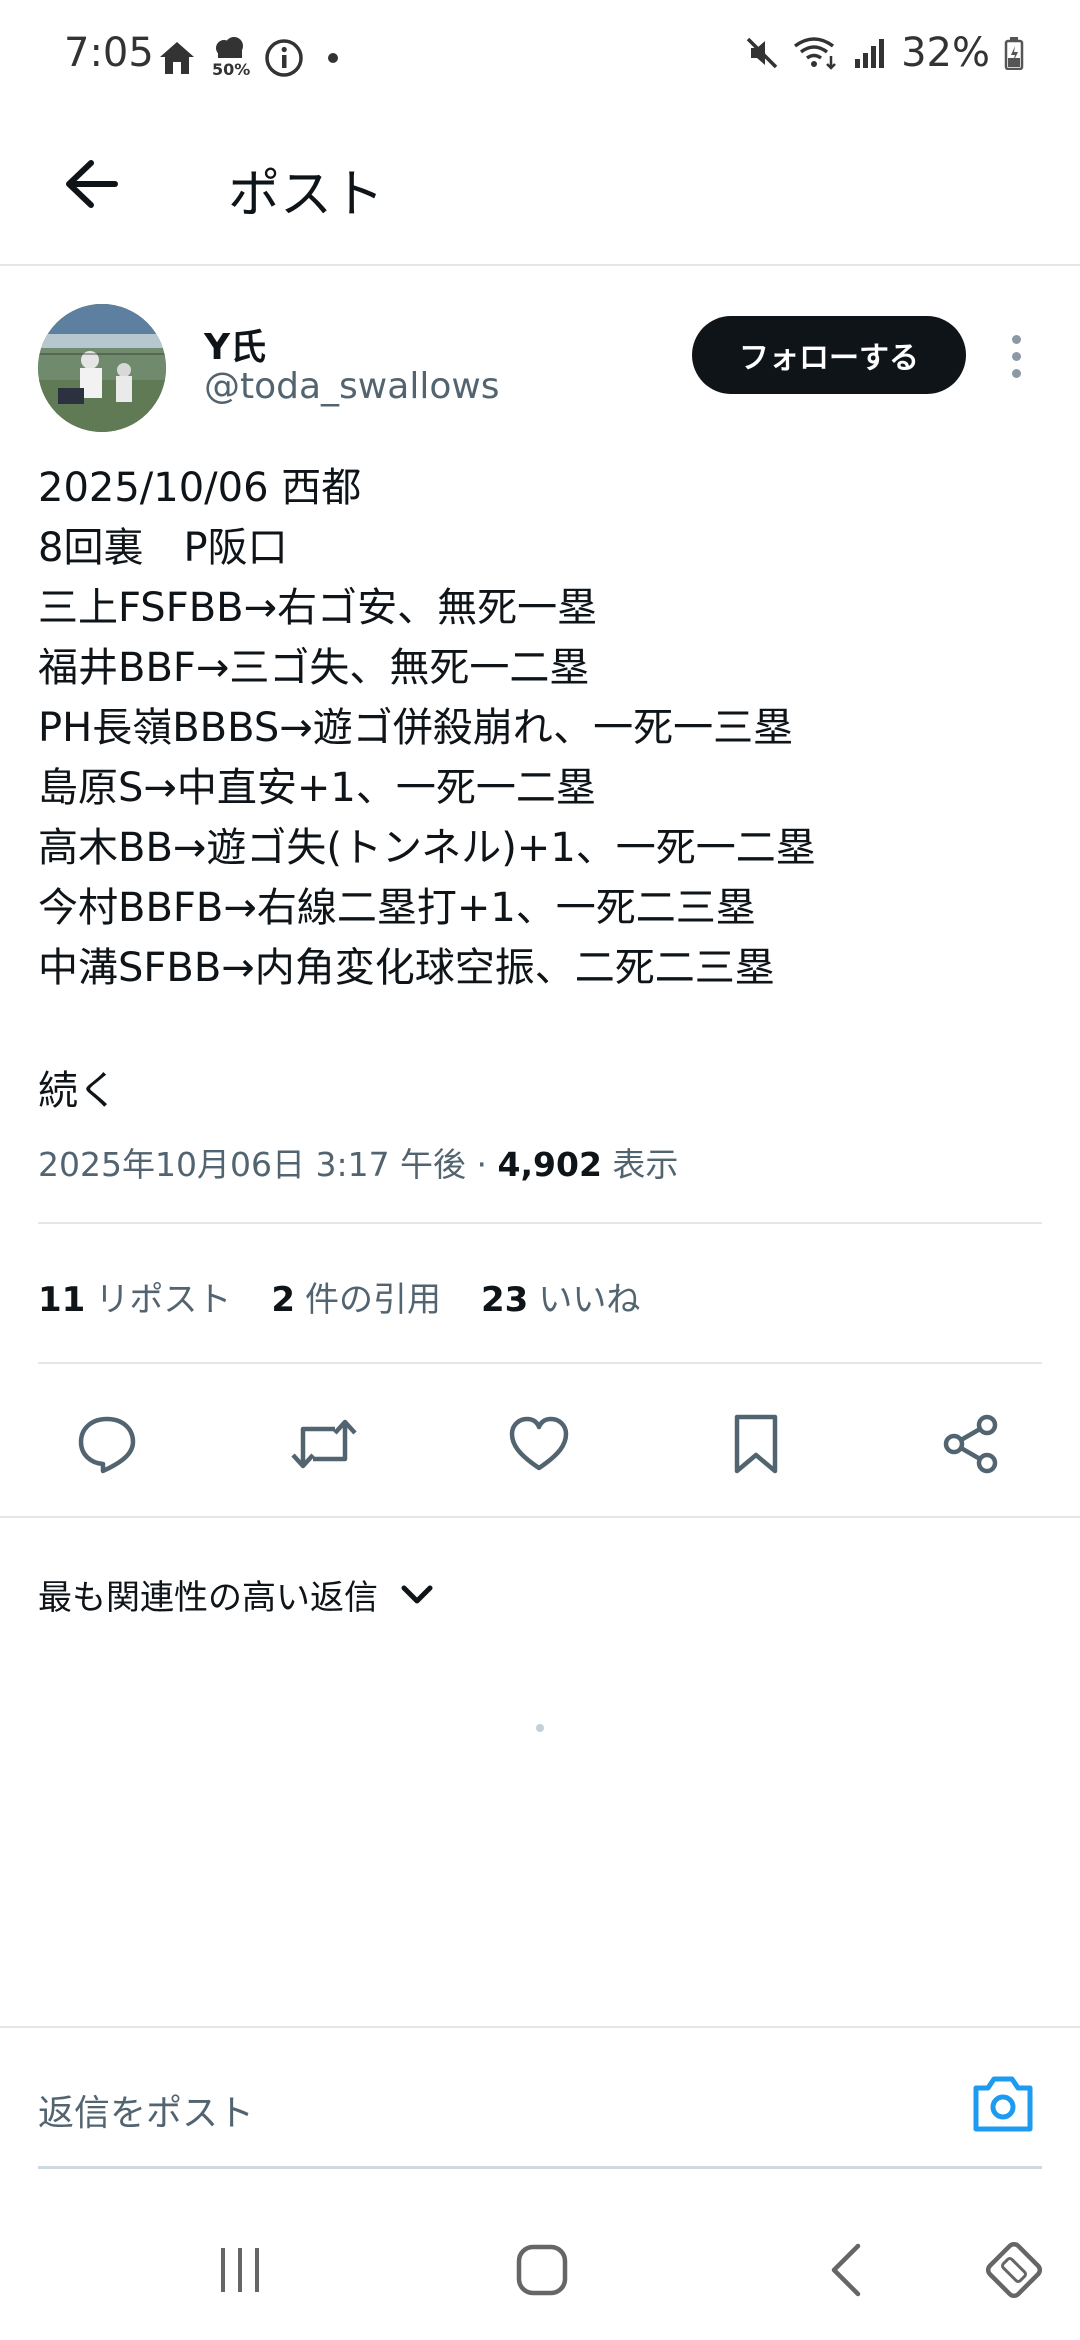 The height and width of the screenshot is (2340, 1080). What do you see at coordinates (762, 53) in the screenshot?
I see `mute-icon` at bounding box center [762, 53].